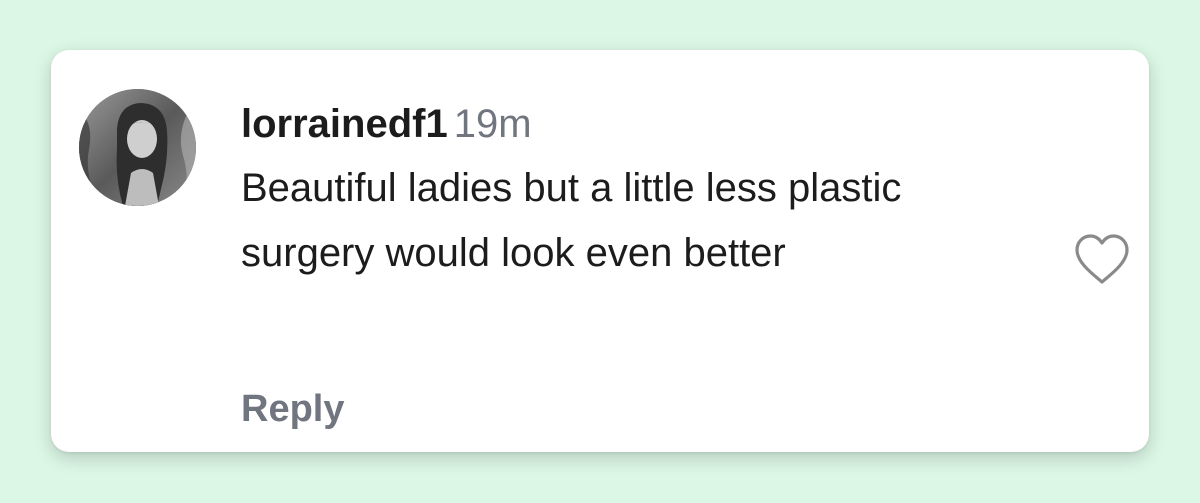 This screenshot has height=503, width=1200. What do you see at coordinates (344, 124) in the screenshot?
I see `username: lorrainedf1` at bounding box center [344, 124].